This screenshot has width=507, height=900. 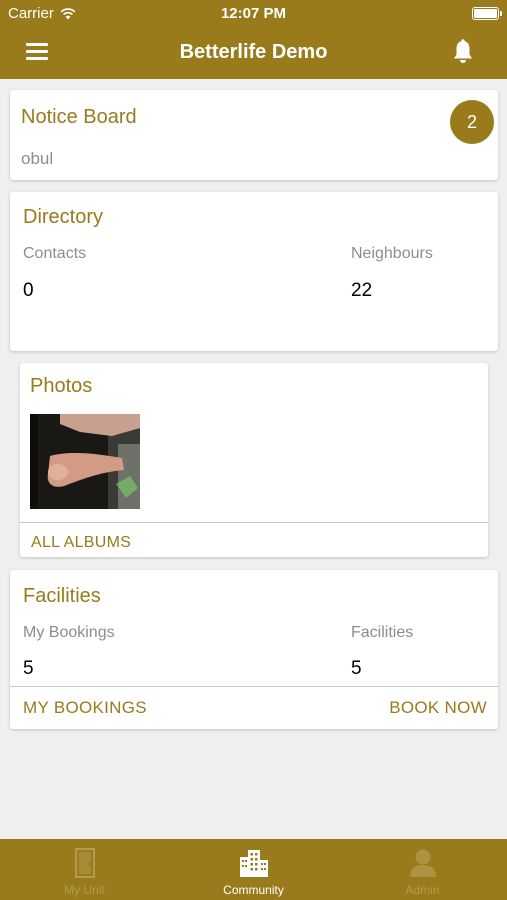 What do you see at coordinates (472, 122) in the screenshot?
I see `notice-count-badge: 2` at bounding box center [472, 122].